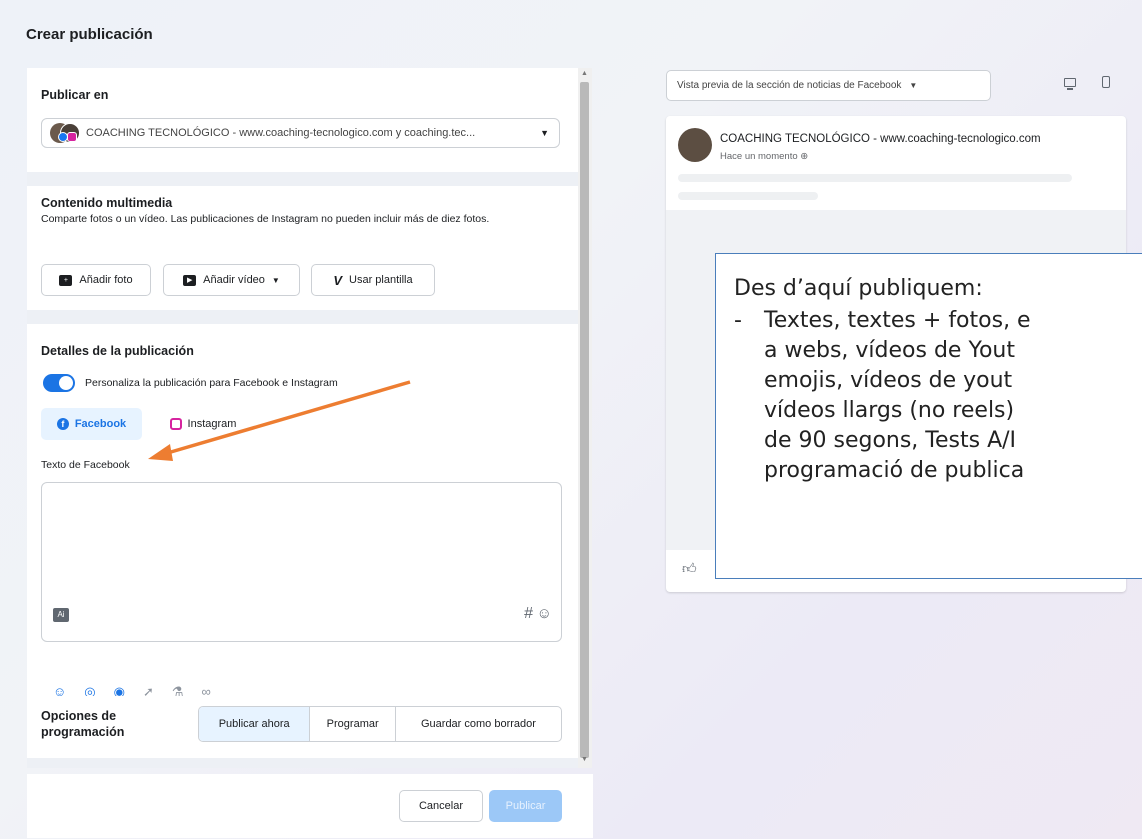 Image resolution: width=1142 pixels, height=839 pixels. I want to click on page-title: Crear publicación, so click(89, 34).